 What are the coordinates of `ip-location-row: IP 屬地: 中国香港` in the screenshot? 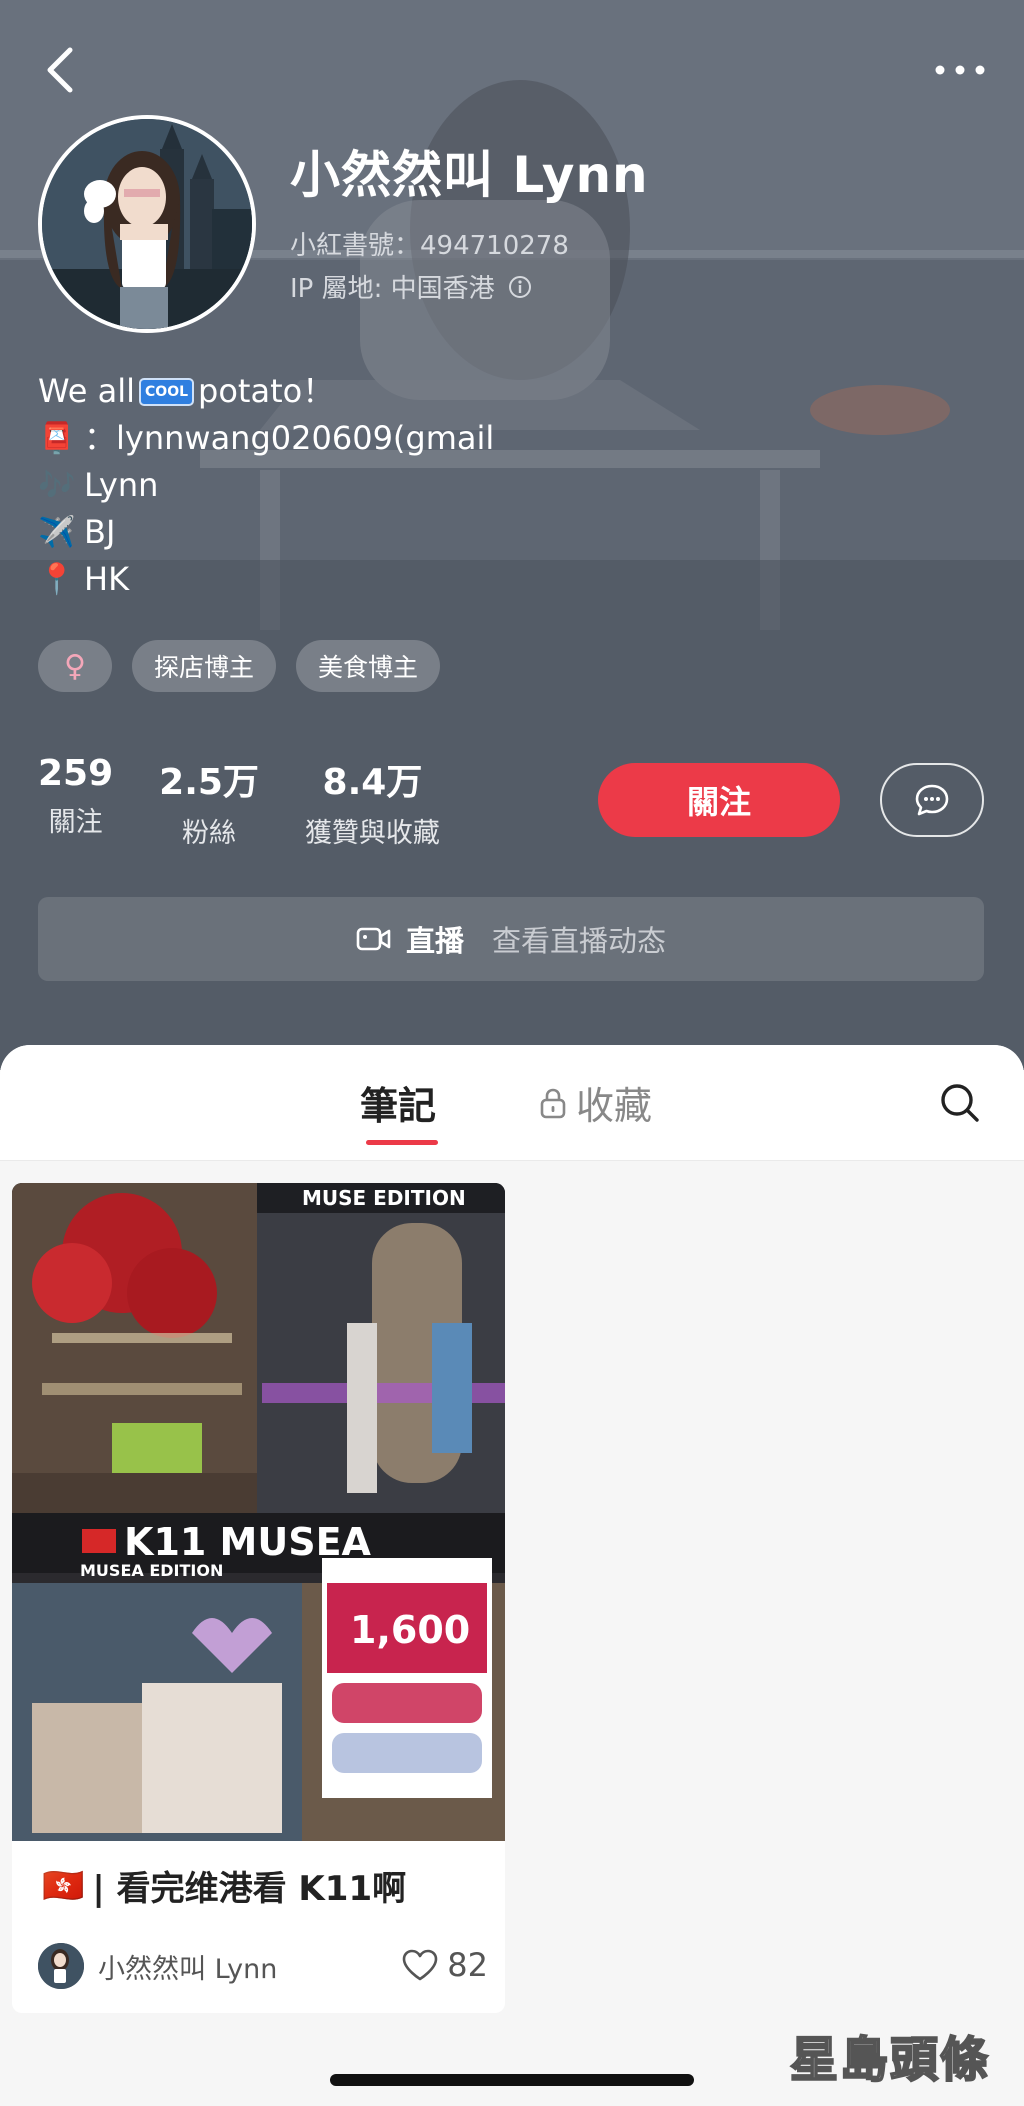 It's located at (411, 286).